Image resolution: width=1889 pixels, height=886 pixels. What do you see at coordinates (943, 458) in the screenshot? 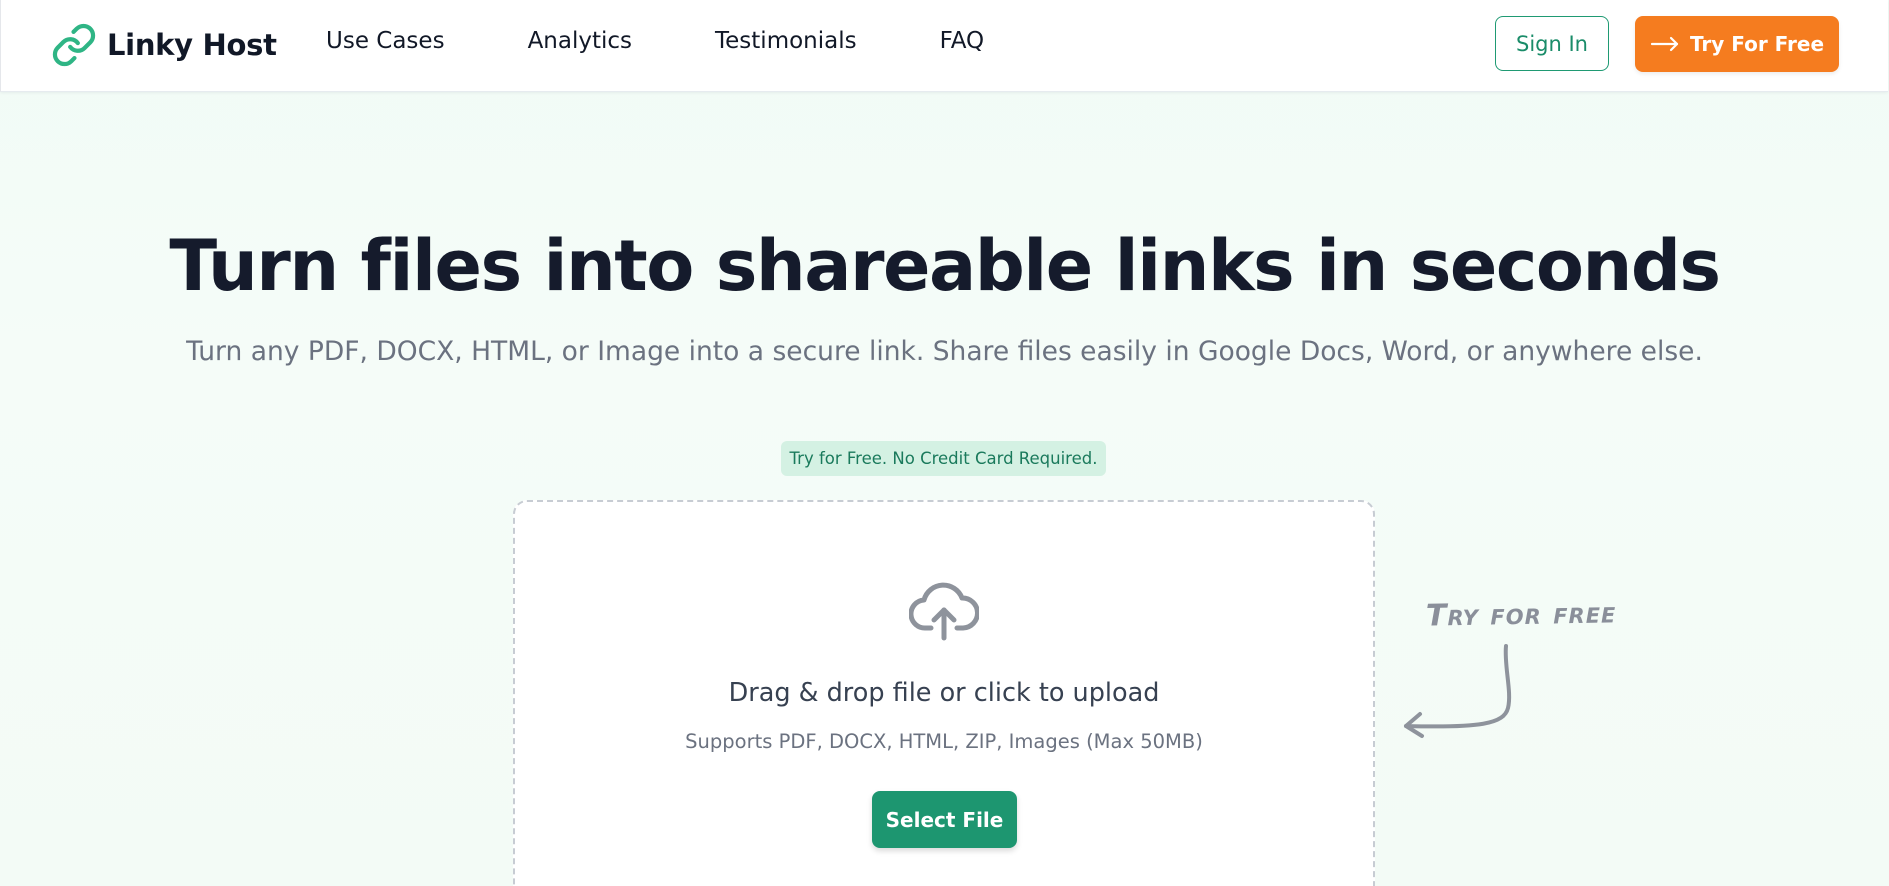
I see `free-trial-badge: Try for Free. No Credit Card Required.` at bounding box center [943, 458].